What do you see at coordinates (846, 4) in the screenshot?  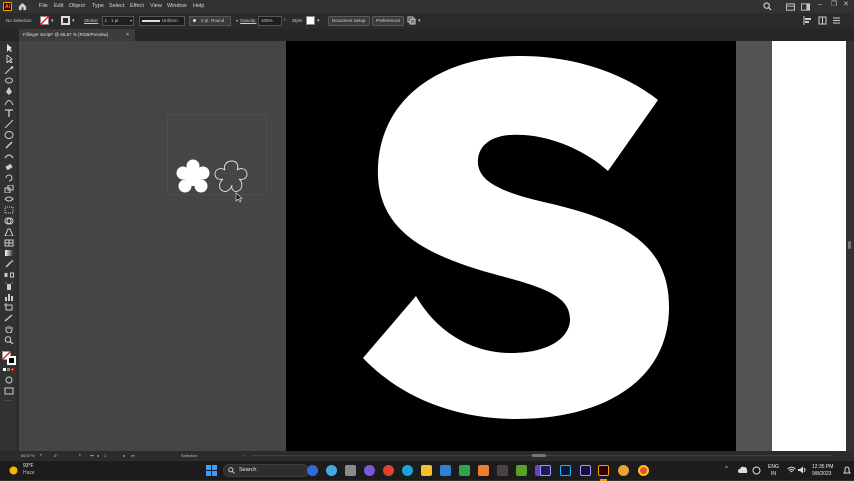 I see `close-window-icon: ✕` at bounding box center [846, 4].